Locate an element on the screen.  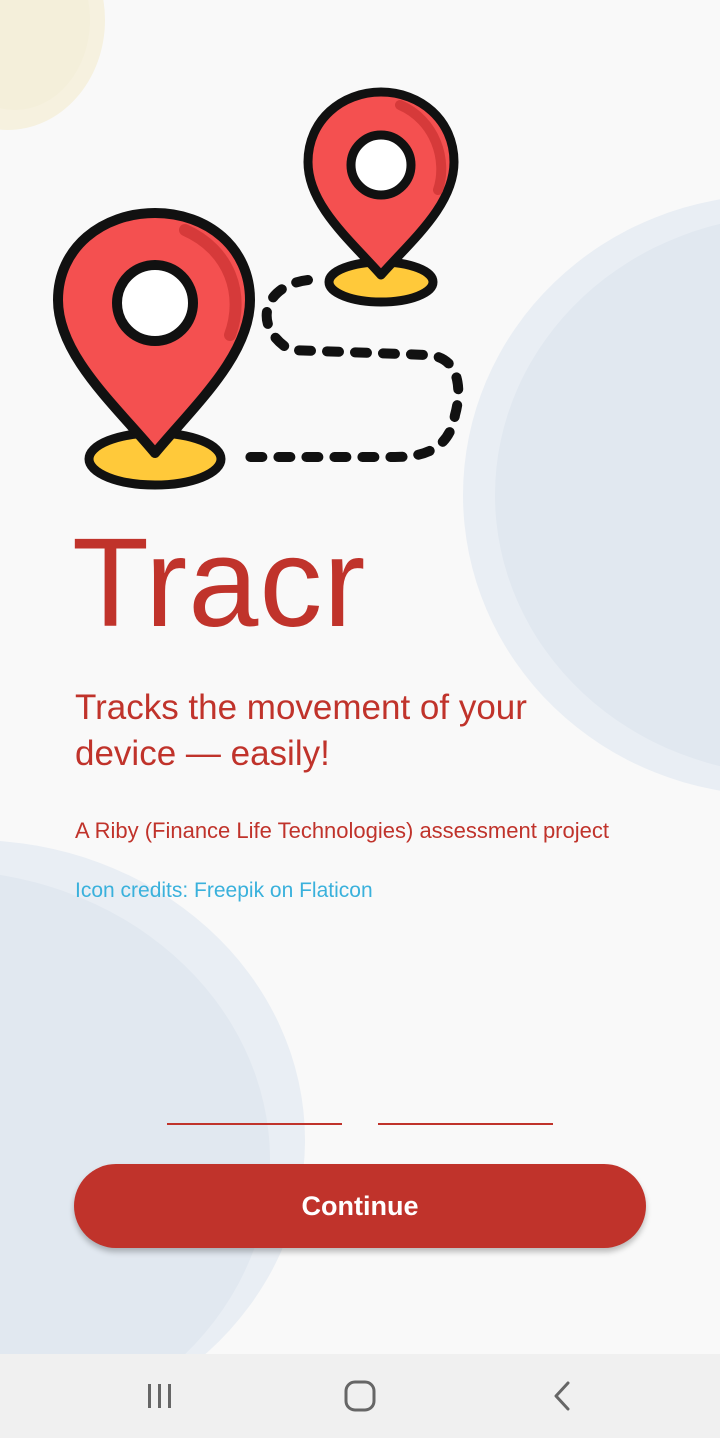
recents-icon is located at coordinates (159, 1396).